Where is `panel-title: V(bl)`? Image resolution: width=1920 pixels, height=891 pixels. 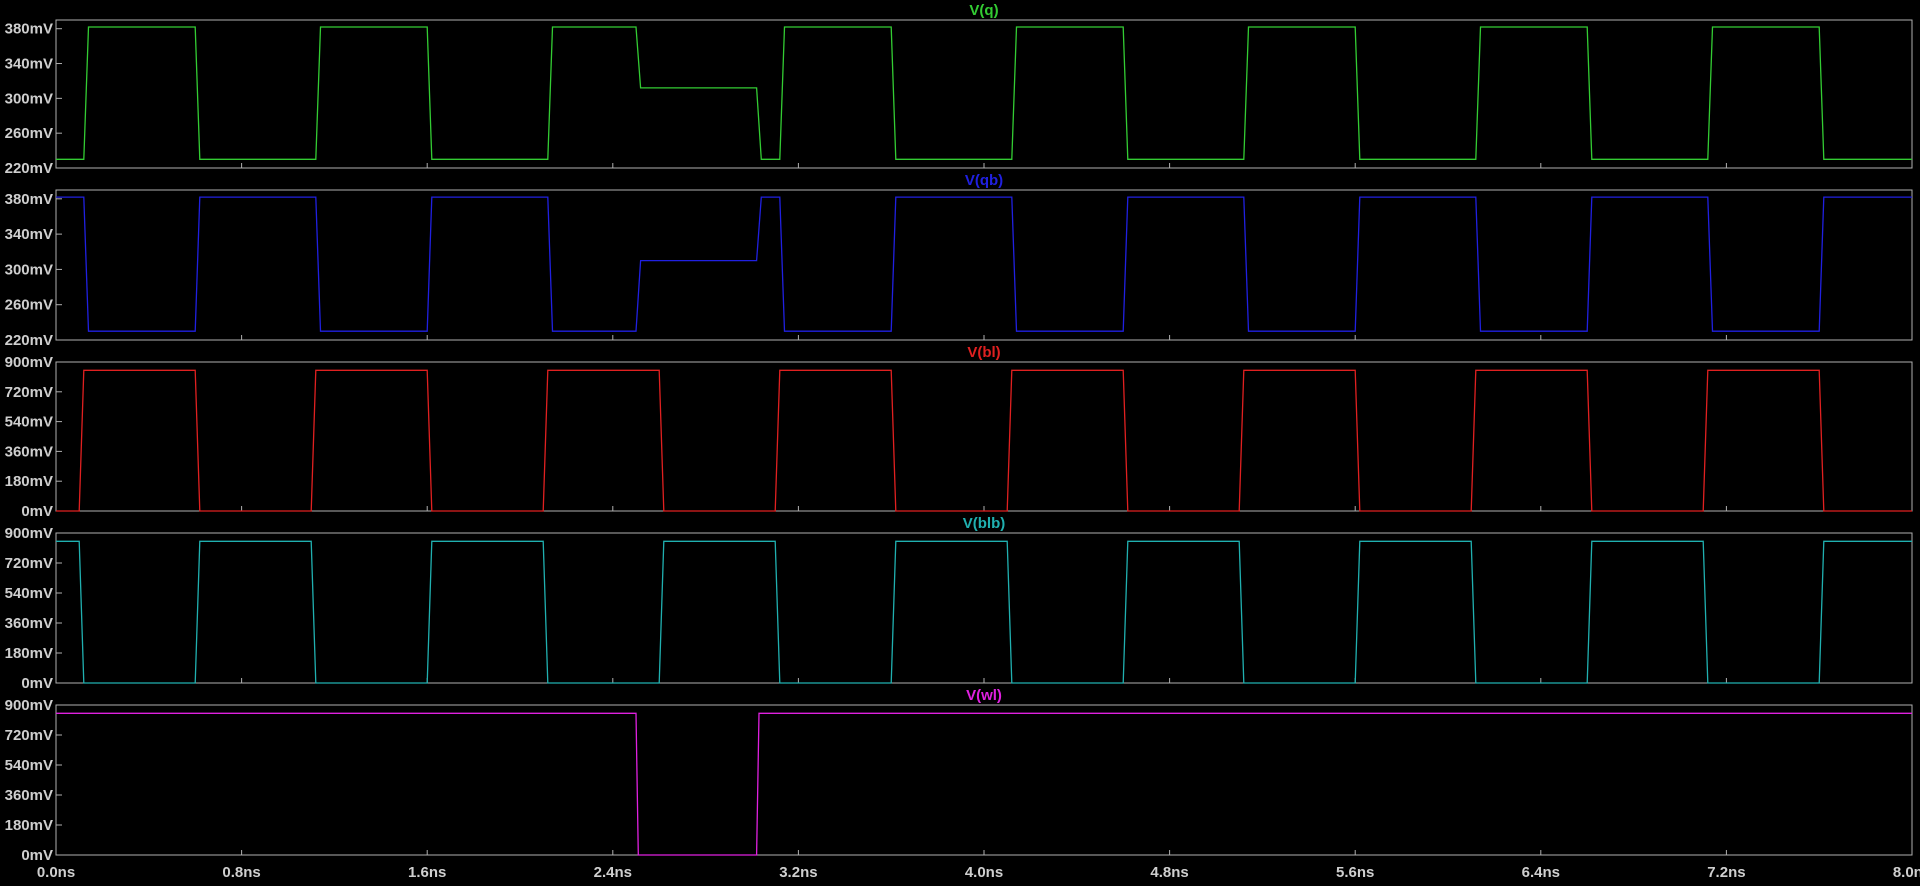 panel-title: V(bl) is located at coordinates (983, 352).